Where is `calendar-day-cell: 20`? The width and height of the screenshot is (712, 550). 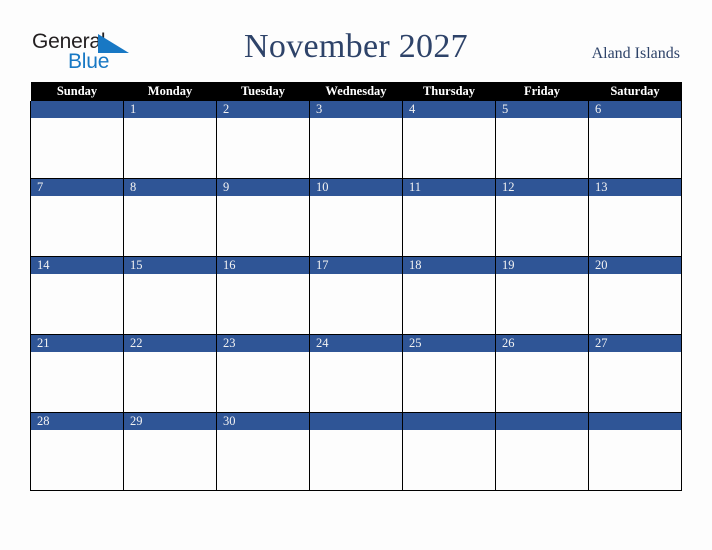 calendar-day-cell: 20 is located at coordinates (635, 295).